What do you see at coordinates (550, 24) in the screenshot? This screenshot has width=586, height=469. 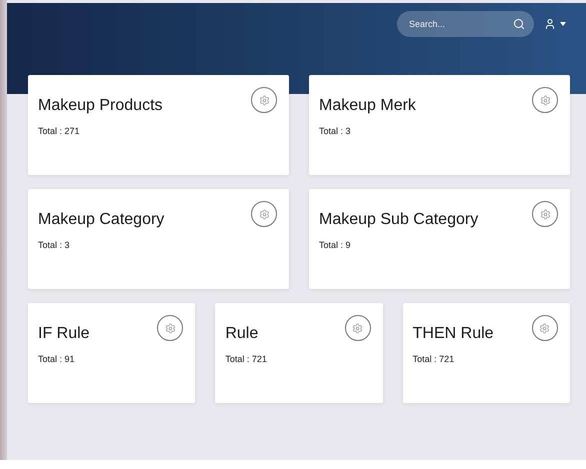 I see `user-icon` at bounding box center [550, 24].